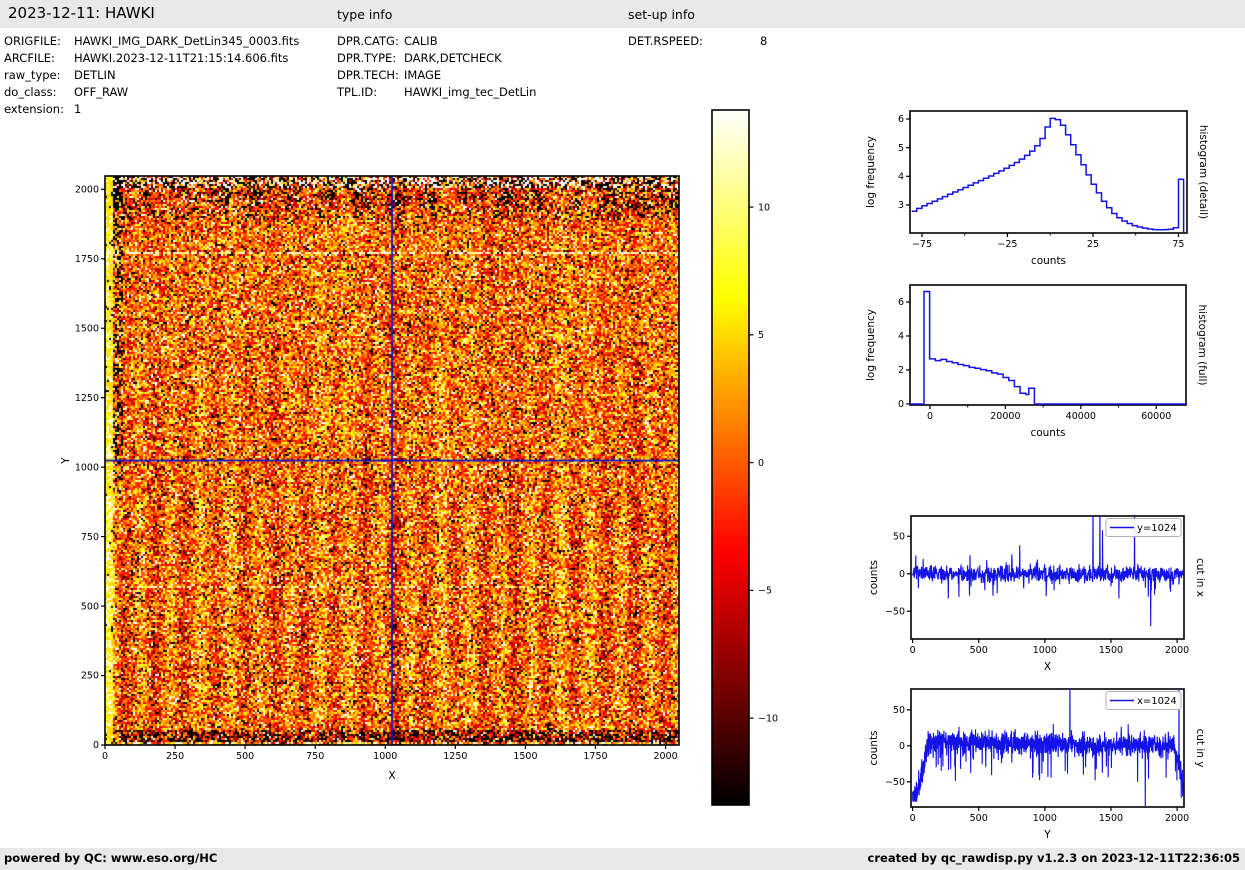 The width and height of the screenshot is (1245, 870). I want to click on y-tick-label: 750, so click(90, 537).